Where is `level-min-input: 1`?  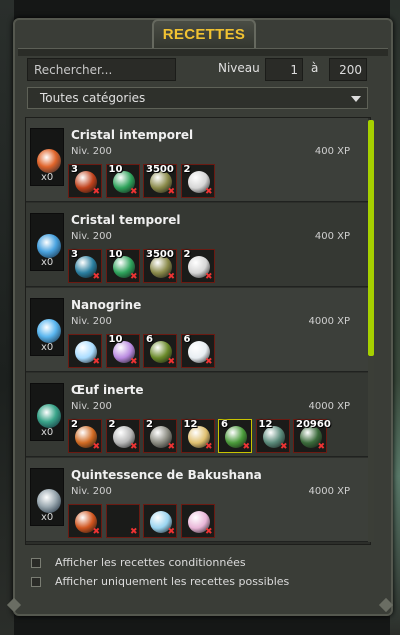
level-min-input: 1 is located at coordinates (284, 69).